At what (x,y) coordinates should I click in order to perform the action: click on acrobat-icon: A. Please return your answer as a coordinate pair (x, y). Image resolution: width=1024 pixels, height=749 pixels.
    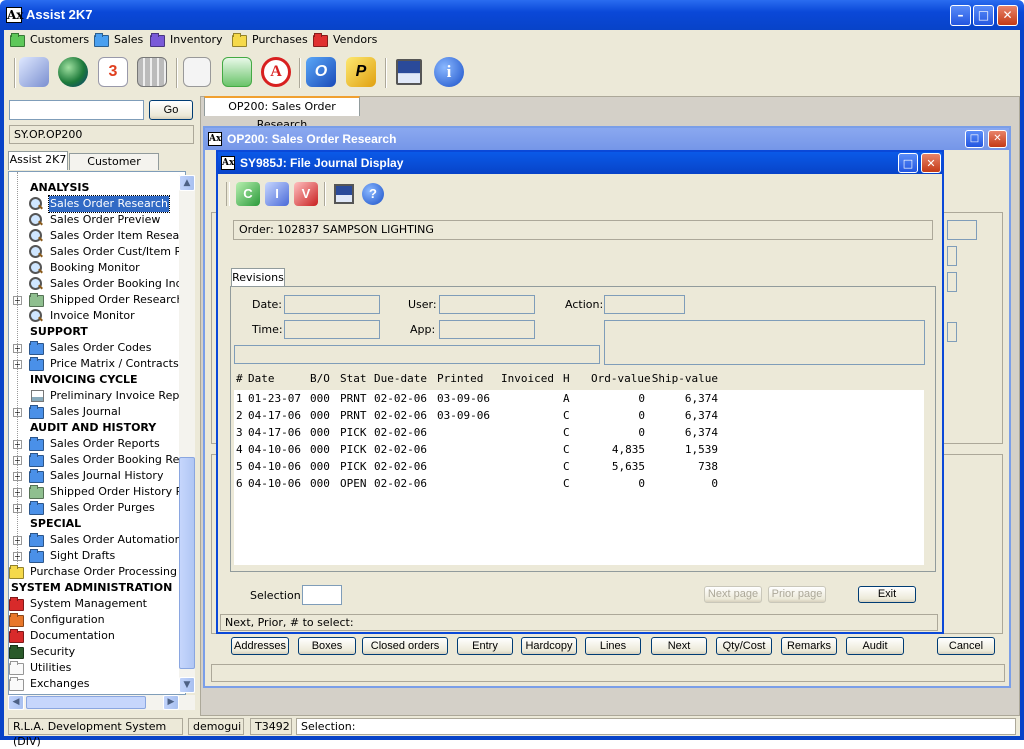
    Looking at the image, I should click on (276, 72).